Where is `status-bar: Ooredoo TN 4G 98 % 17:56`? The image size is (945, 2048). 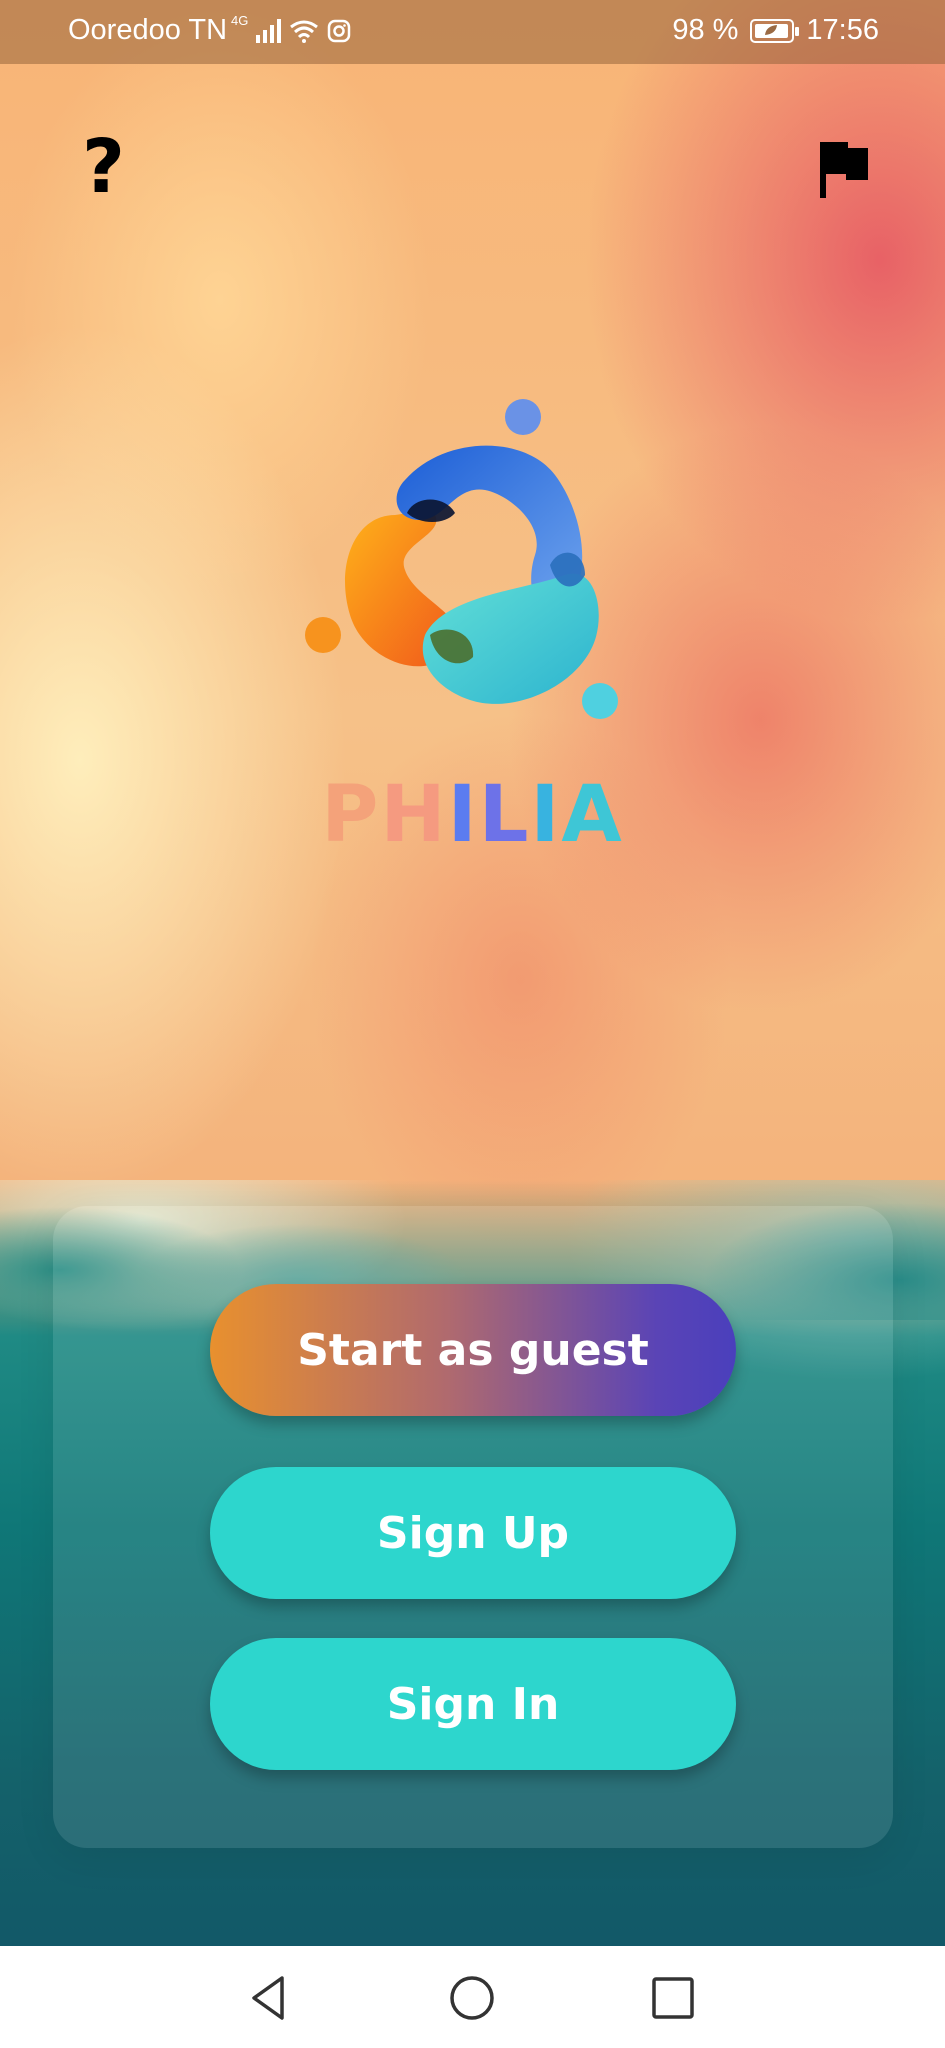
status-bar: Ooredoo TN 4G 98 % 17:56 is located at coordinates (472, 32).